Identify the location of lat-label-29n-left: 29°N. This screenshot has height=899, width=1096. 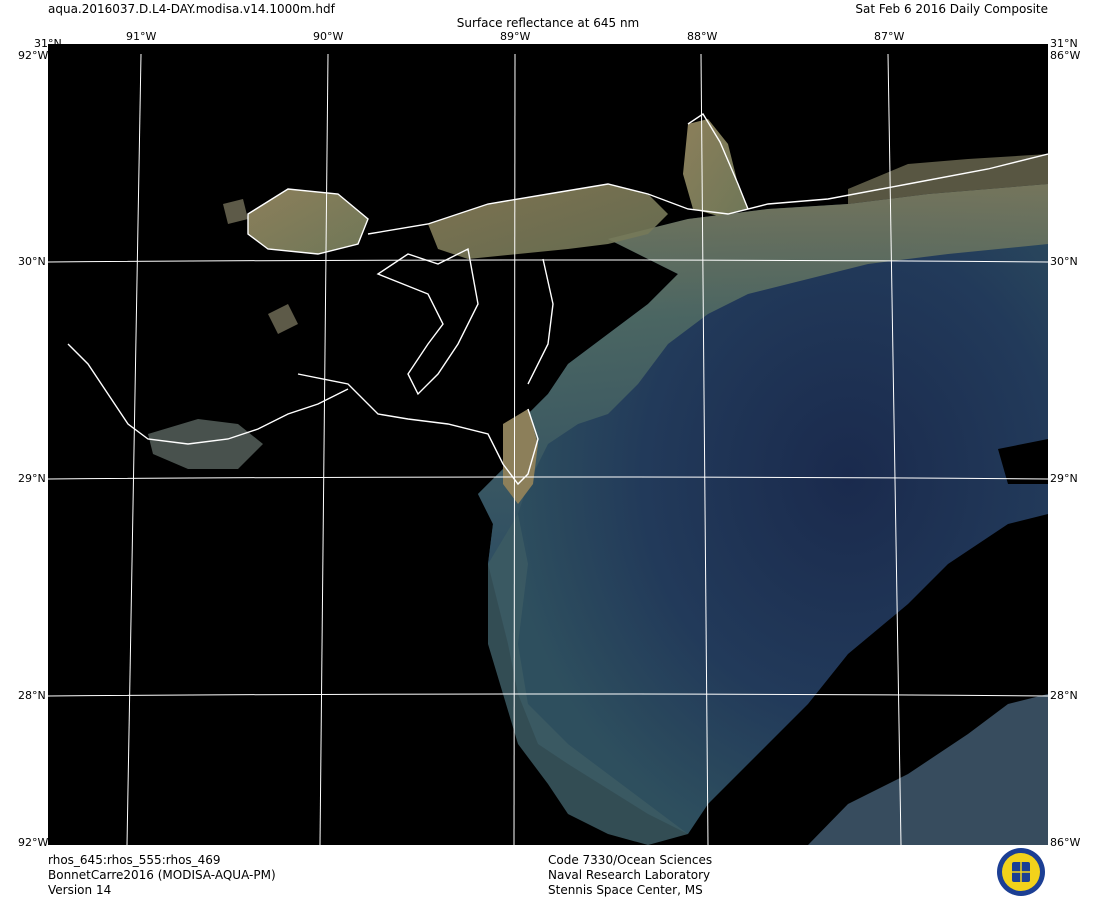
(32, 478).